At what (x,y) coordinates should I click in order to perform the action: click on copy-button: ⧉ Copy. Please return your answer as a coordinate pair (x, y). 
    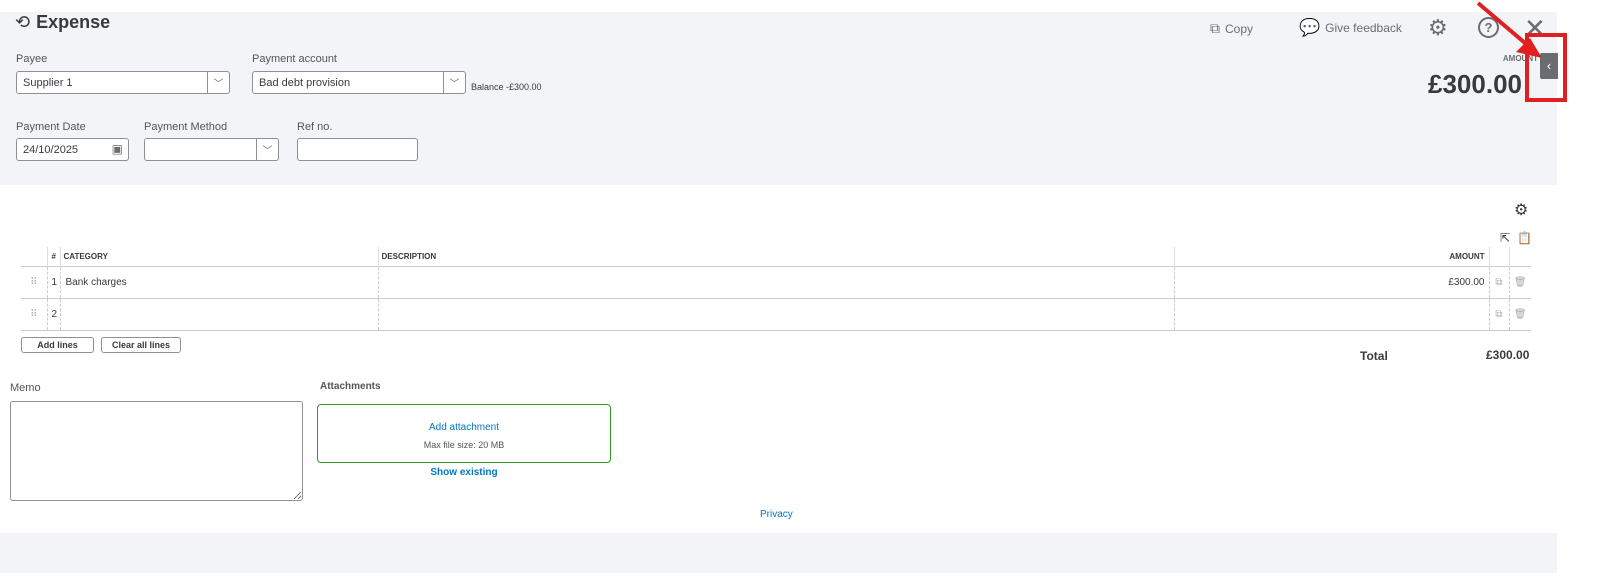
    Looking at the image, I should click on (1231, 28).